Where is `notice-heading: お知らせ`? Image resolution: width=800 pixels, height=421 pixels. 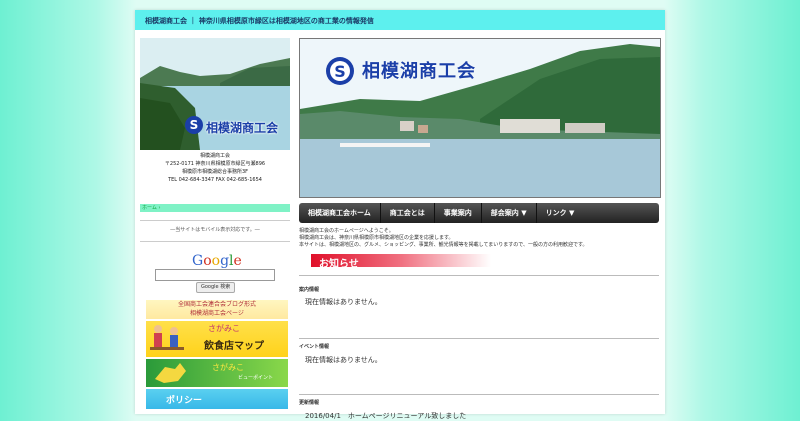
notice-heading: お知らせ is located at coordinates (401, 262).